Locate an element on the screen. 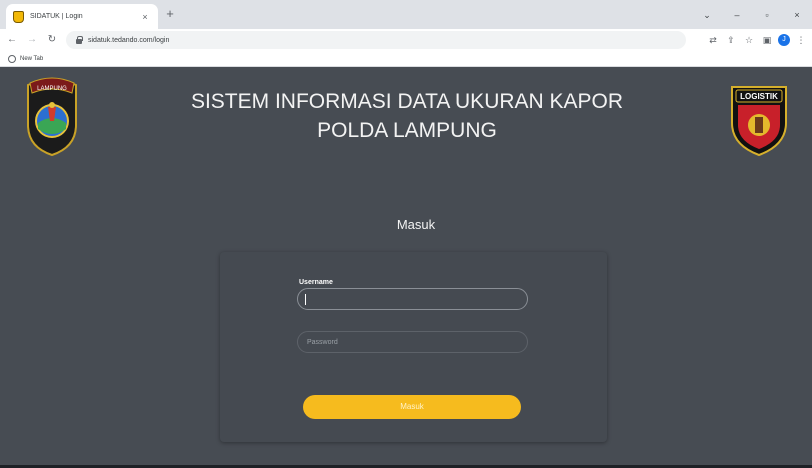 Image resolution: width=812 pixels, height=468 pixels. address-bar: sidatuk.tedando.com/login is located at coordinates (376, 40).